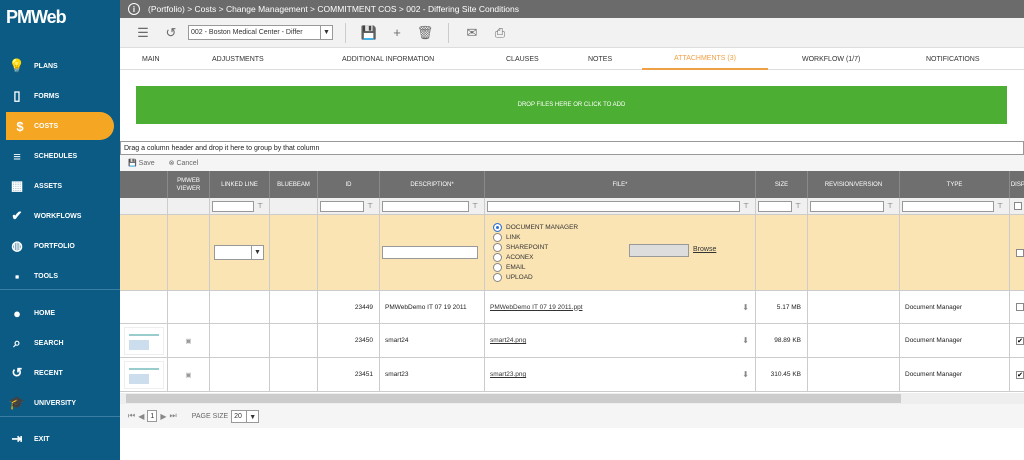 Image resolution: width=1024 pixels, height=460 pixels. What do you see at coordinates (60, 276) in the screenshot?
I see `sidebar-item-tools: ▪ TOOLS` at bounding box center [60, 276].